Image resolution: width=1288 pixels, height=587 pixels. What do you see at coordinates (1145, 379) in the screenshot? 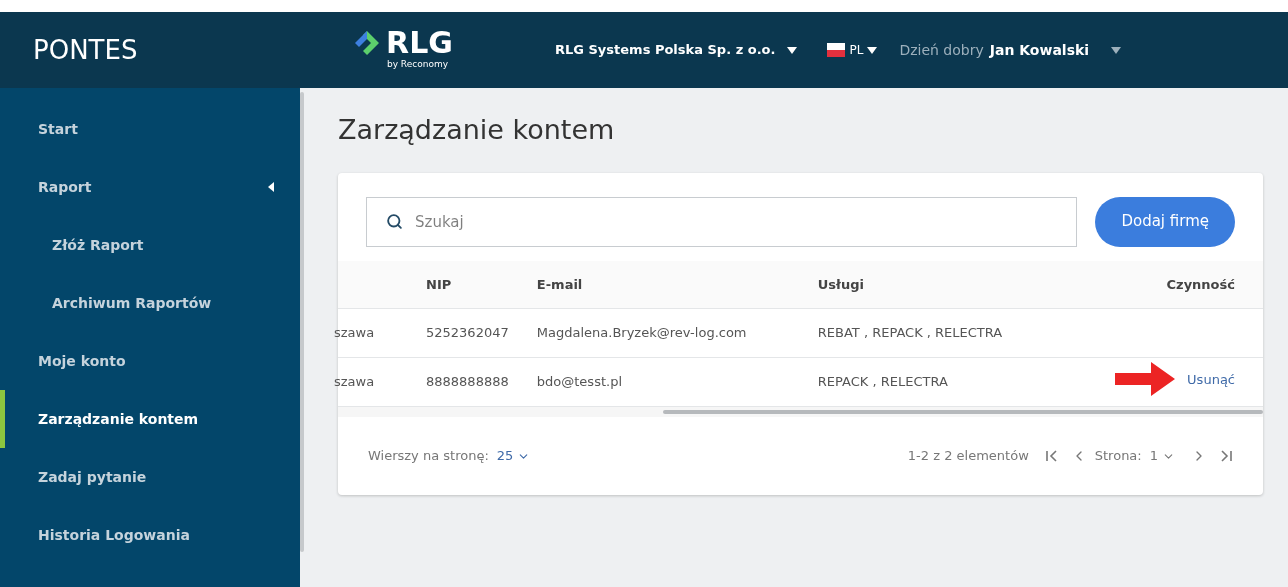
I see `arrow-icon` at bounding box center [1145, 379].